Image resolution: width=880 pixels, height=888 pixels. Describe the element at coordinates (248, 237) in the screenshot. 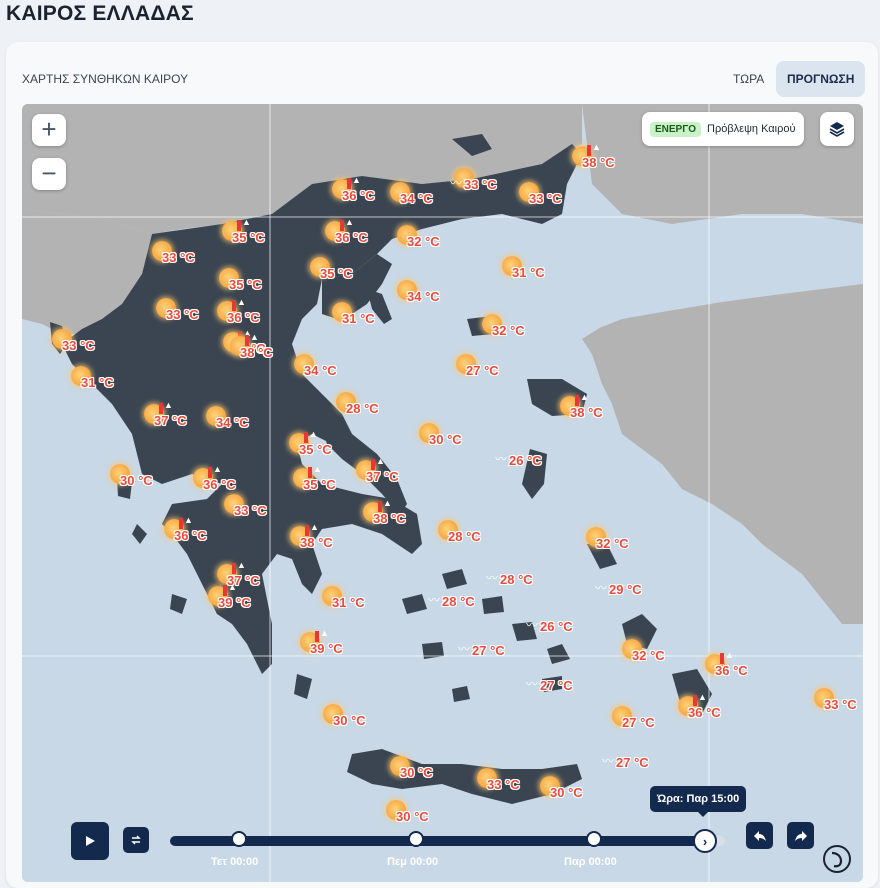

I see `temperature-label: 35 °C` at that location.